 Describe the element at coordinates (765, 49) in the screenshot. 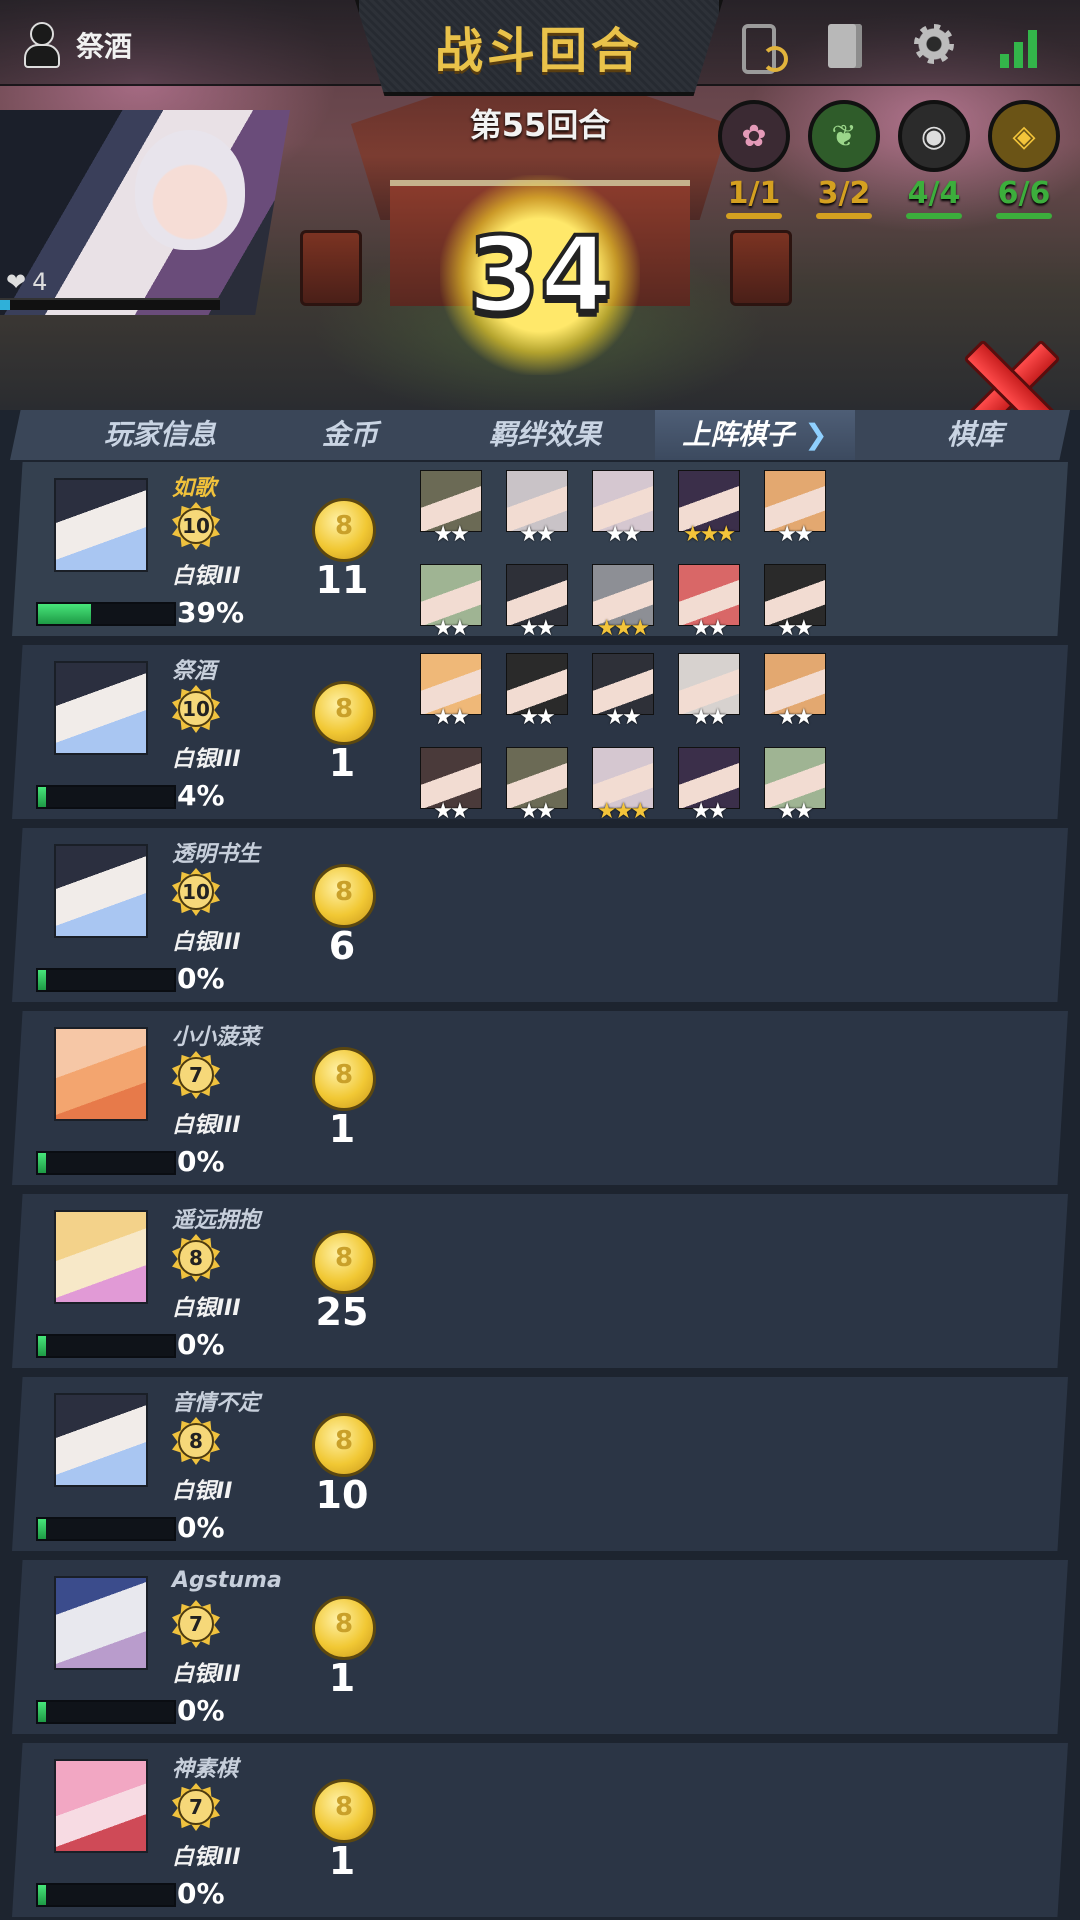

I see `phone-sync-icon` at that location.